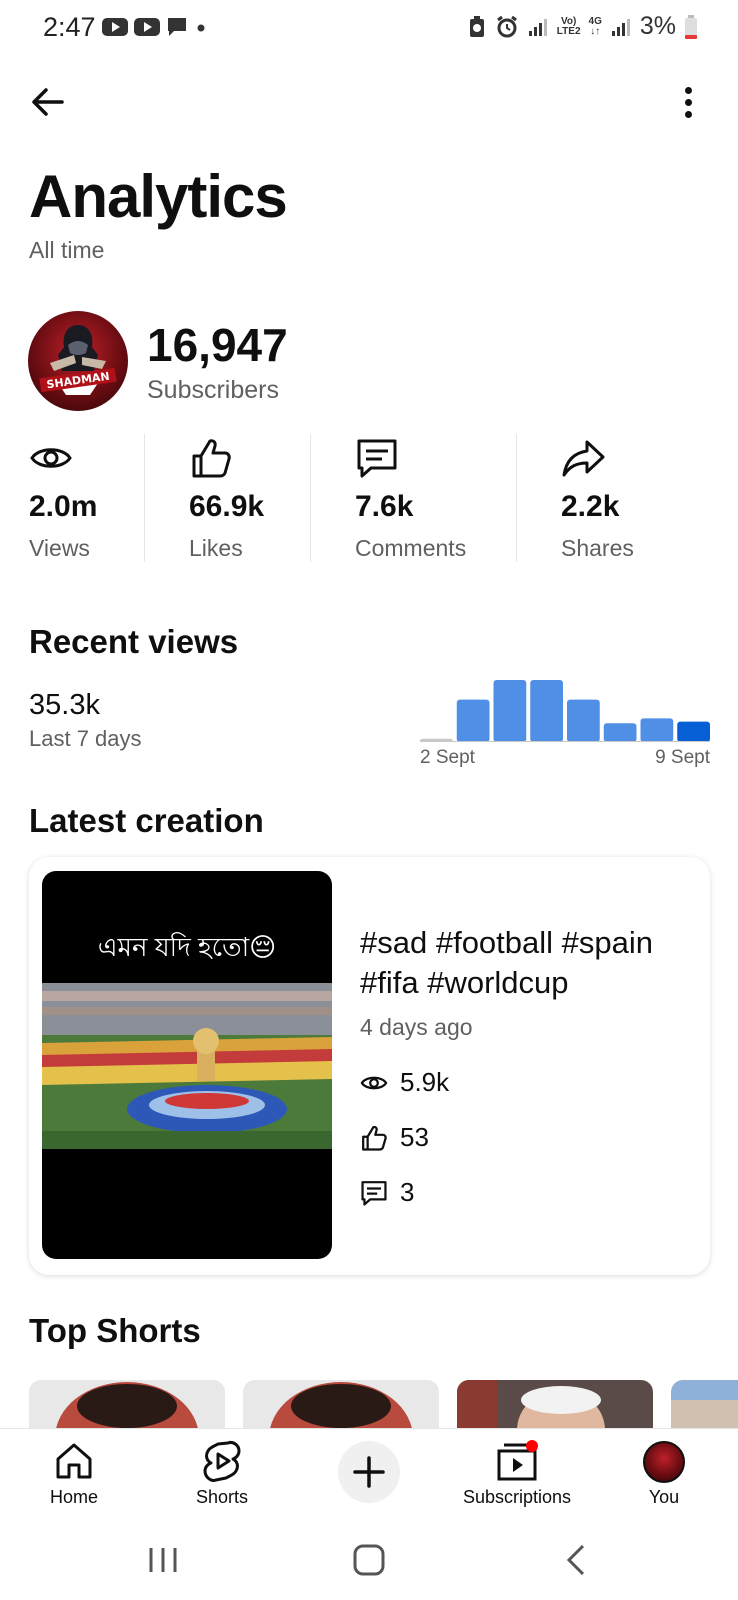 The image size is (738, 1600). What do you see at coordinates (568, 26) in the screenshot?
I see `volte-indicator: Vo) LTE2` at bounding box center [568, 26].